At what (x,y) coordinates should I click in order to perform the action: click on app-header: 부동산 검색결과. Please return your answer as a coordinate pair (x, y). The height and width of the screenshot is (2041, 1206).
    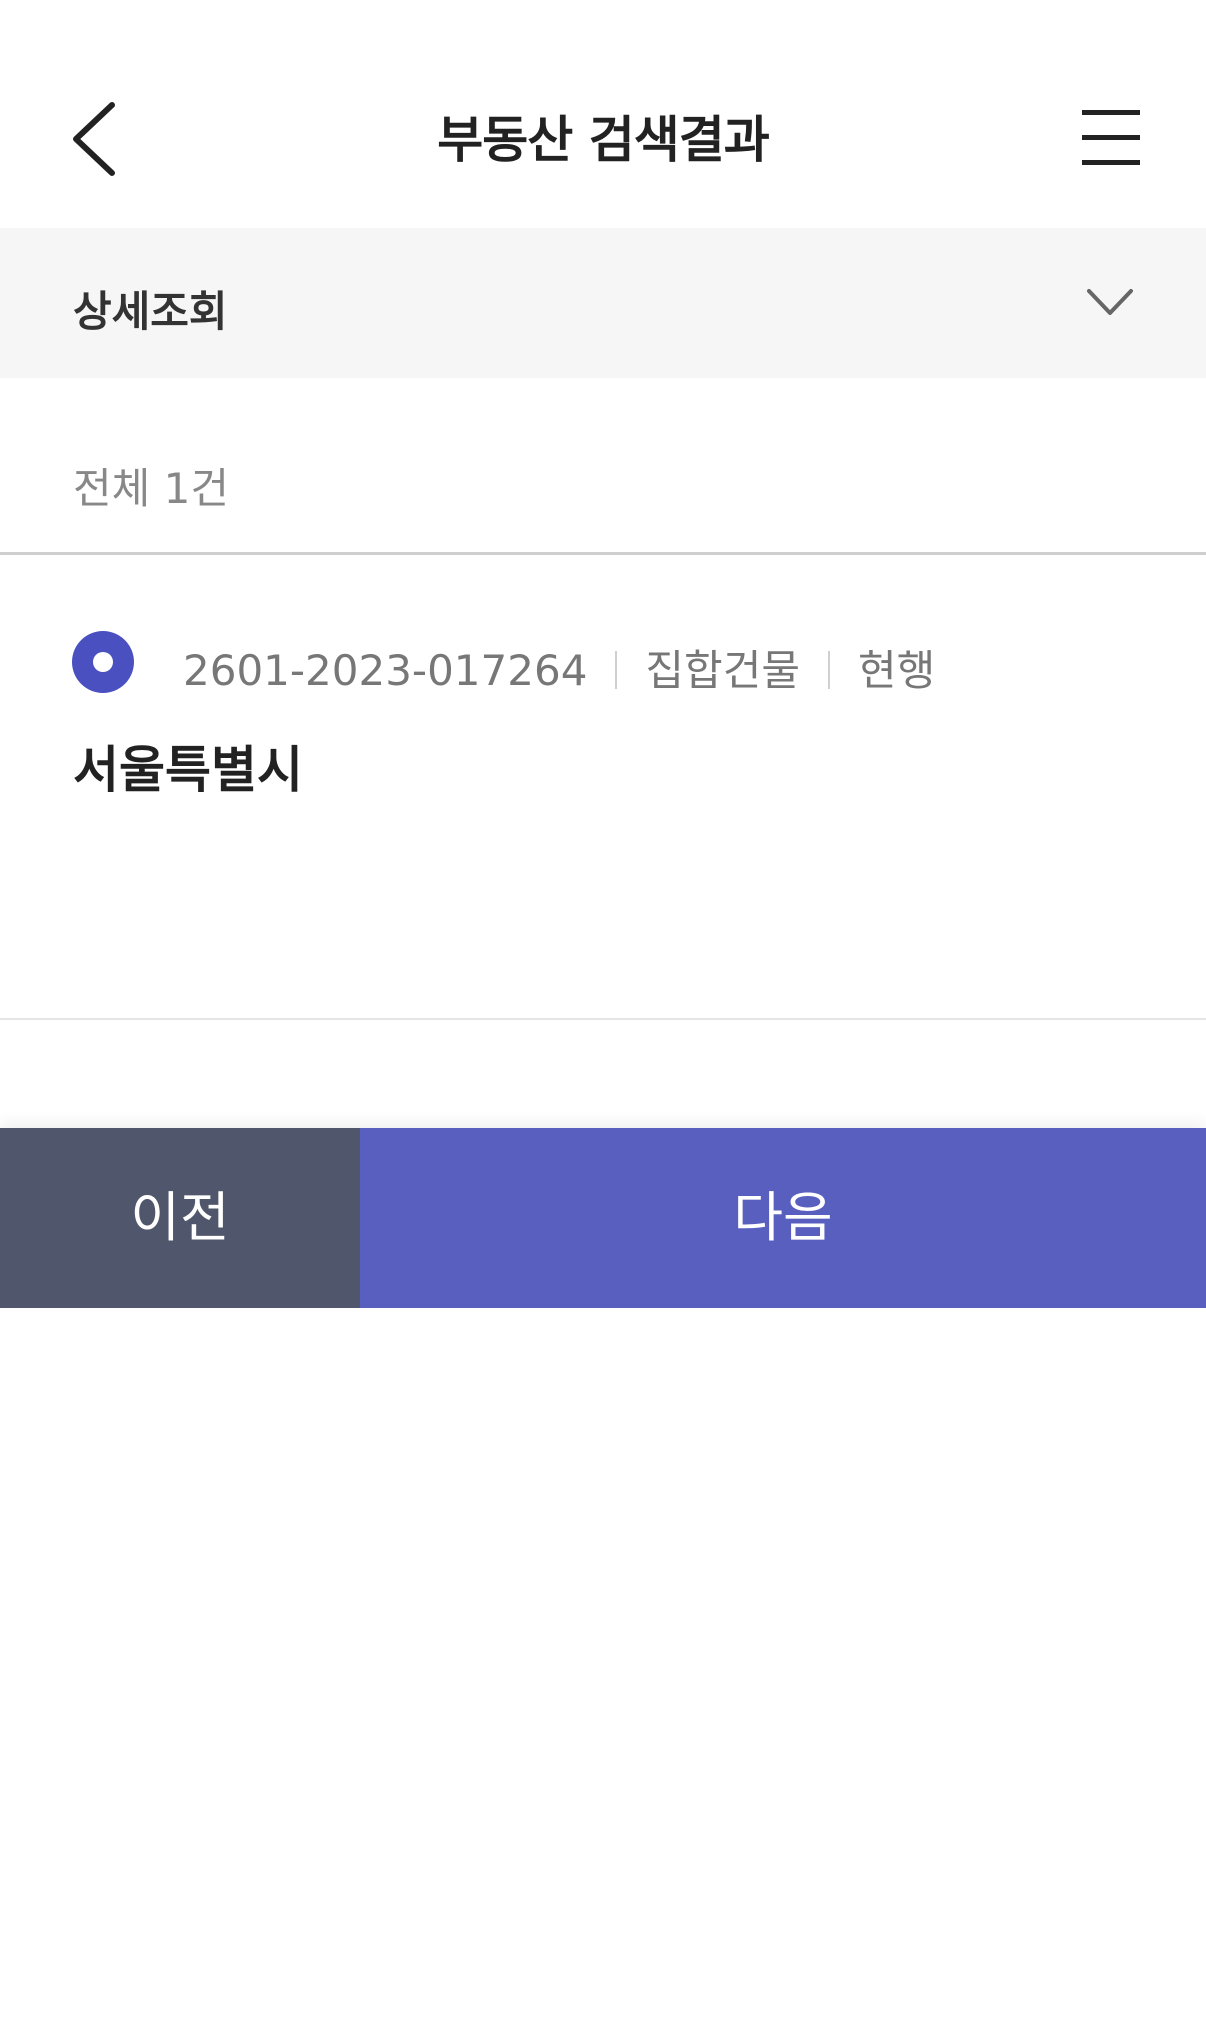
    Looking at the image, I should click on (603, 114).